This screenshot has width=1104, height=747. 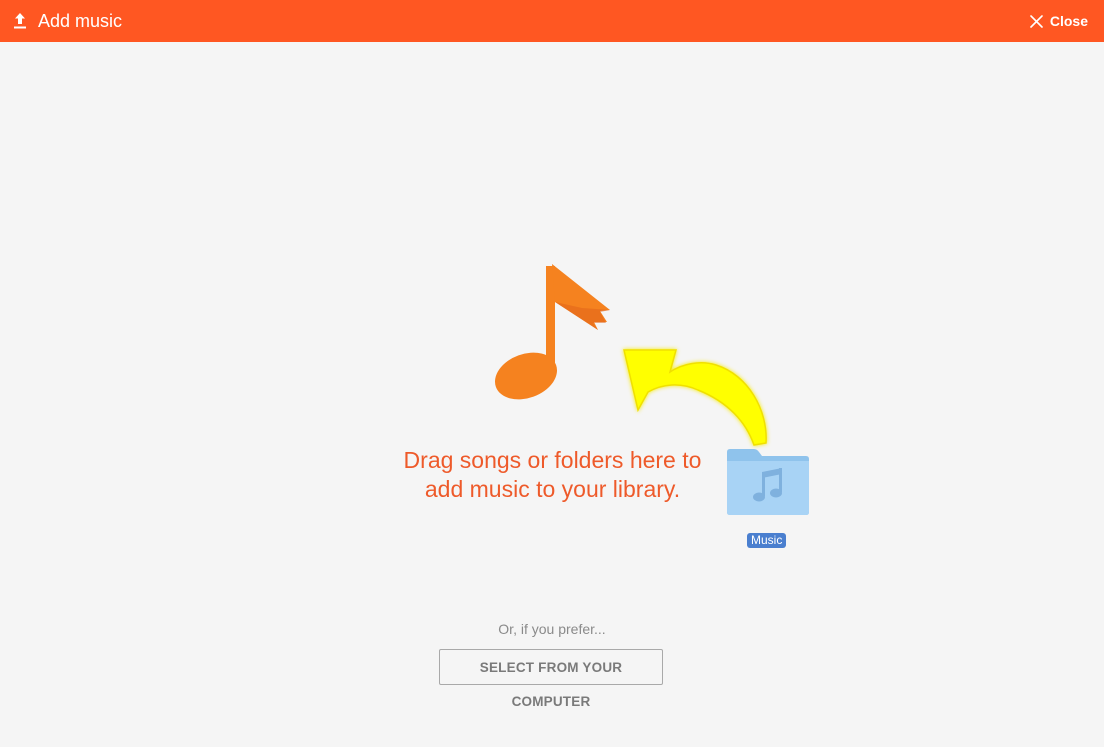 What do you see at coordinates (552, 489) in the screenshot?
I see `drop-instructions-line2: add music to your library.` at bounding box center [552, 489].